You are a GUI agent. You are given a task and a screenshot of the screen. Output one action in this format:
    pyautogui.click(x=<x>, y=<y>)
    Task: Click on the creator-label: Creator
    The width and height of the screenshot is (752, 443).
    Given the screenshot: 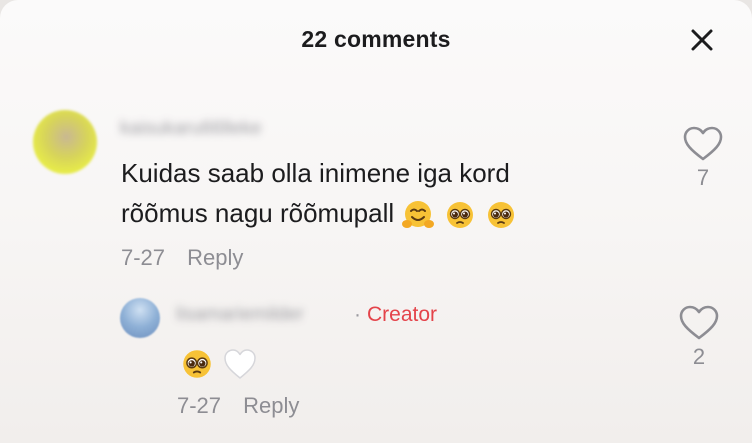 What is the action you would take?
    pyautogui.click(x=402, y=314)
    